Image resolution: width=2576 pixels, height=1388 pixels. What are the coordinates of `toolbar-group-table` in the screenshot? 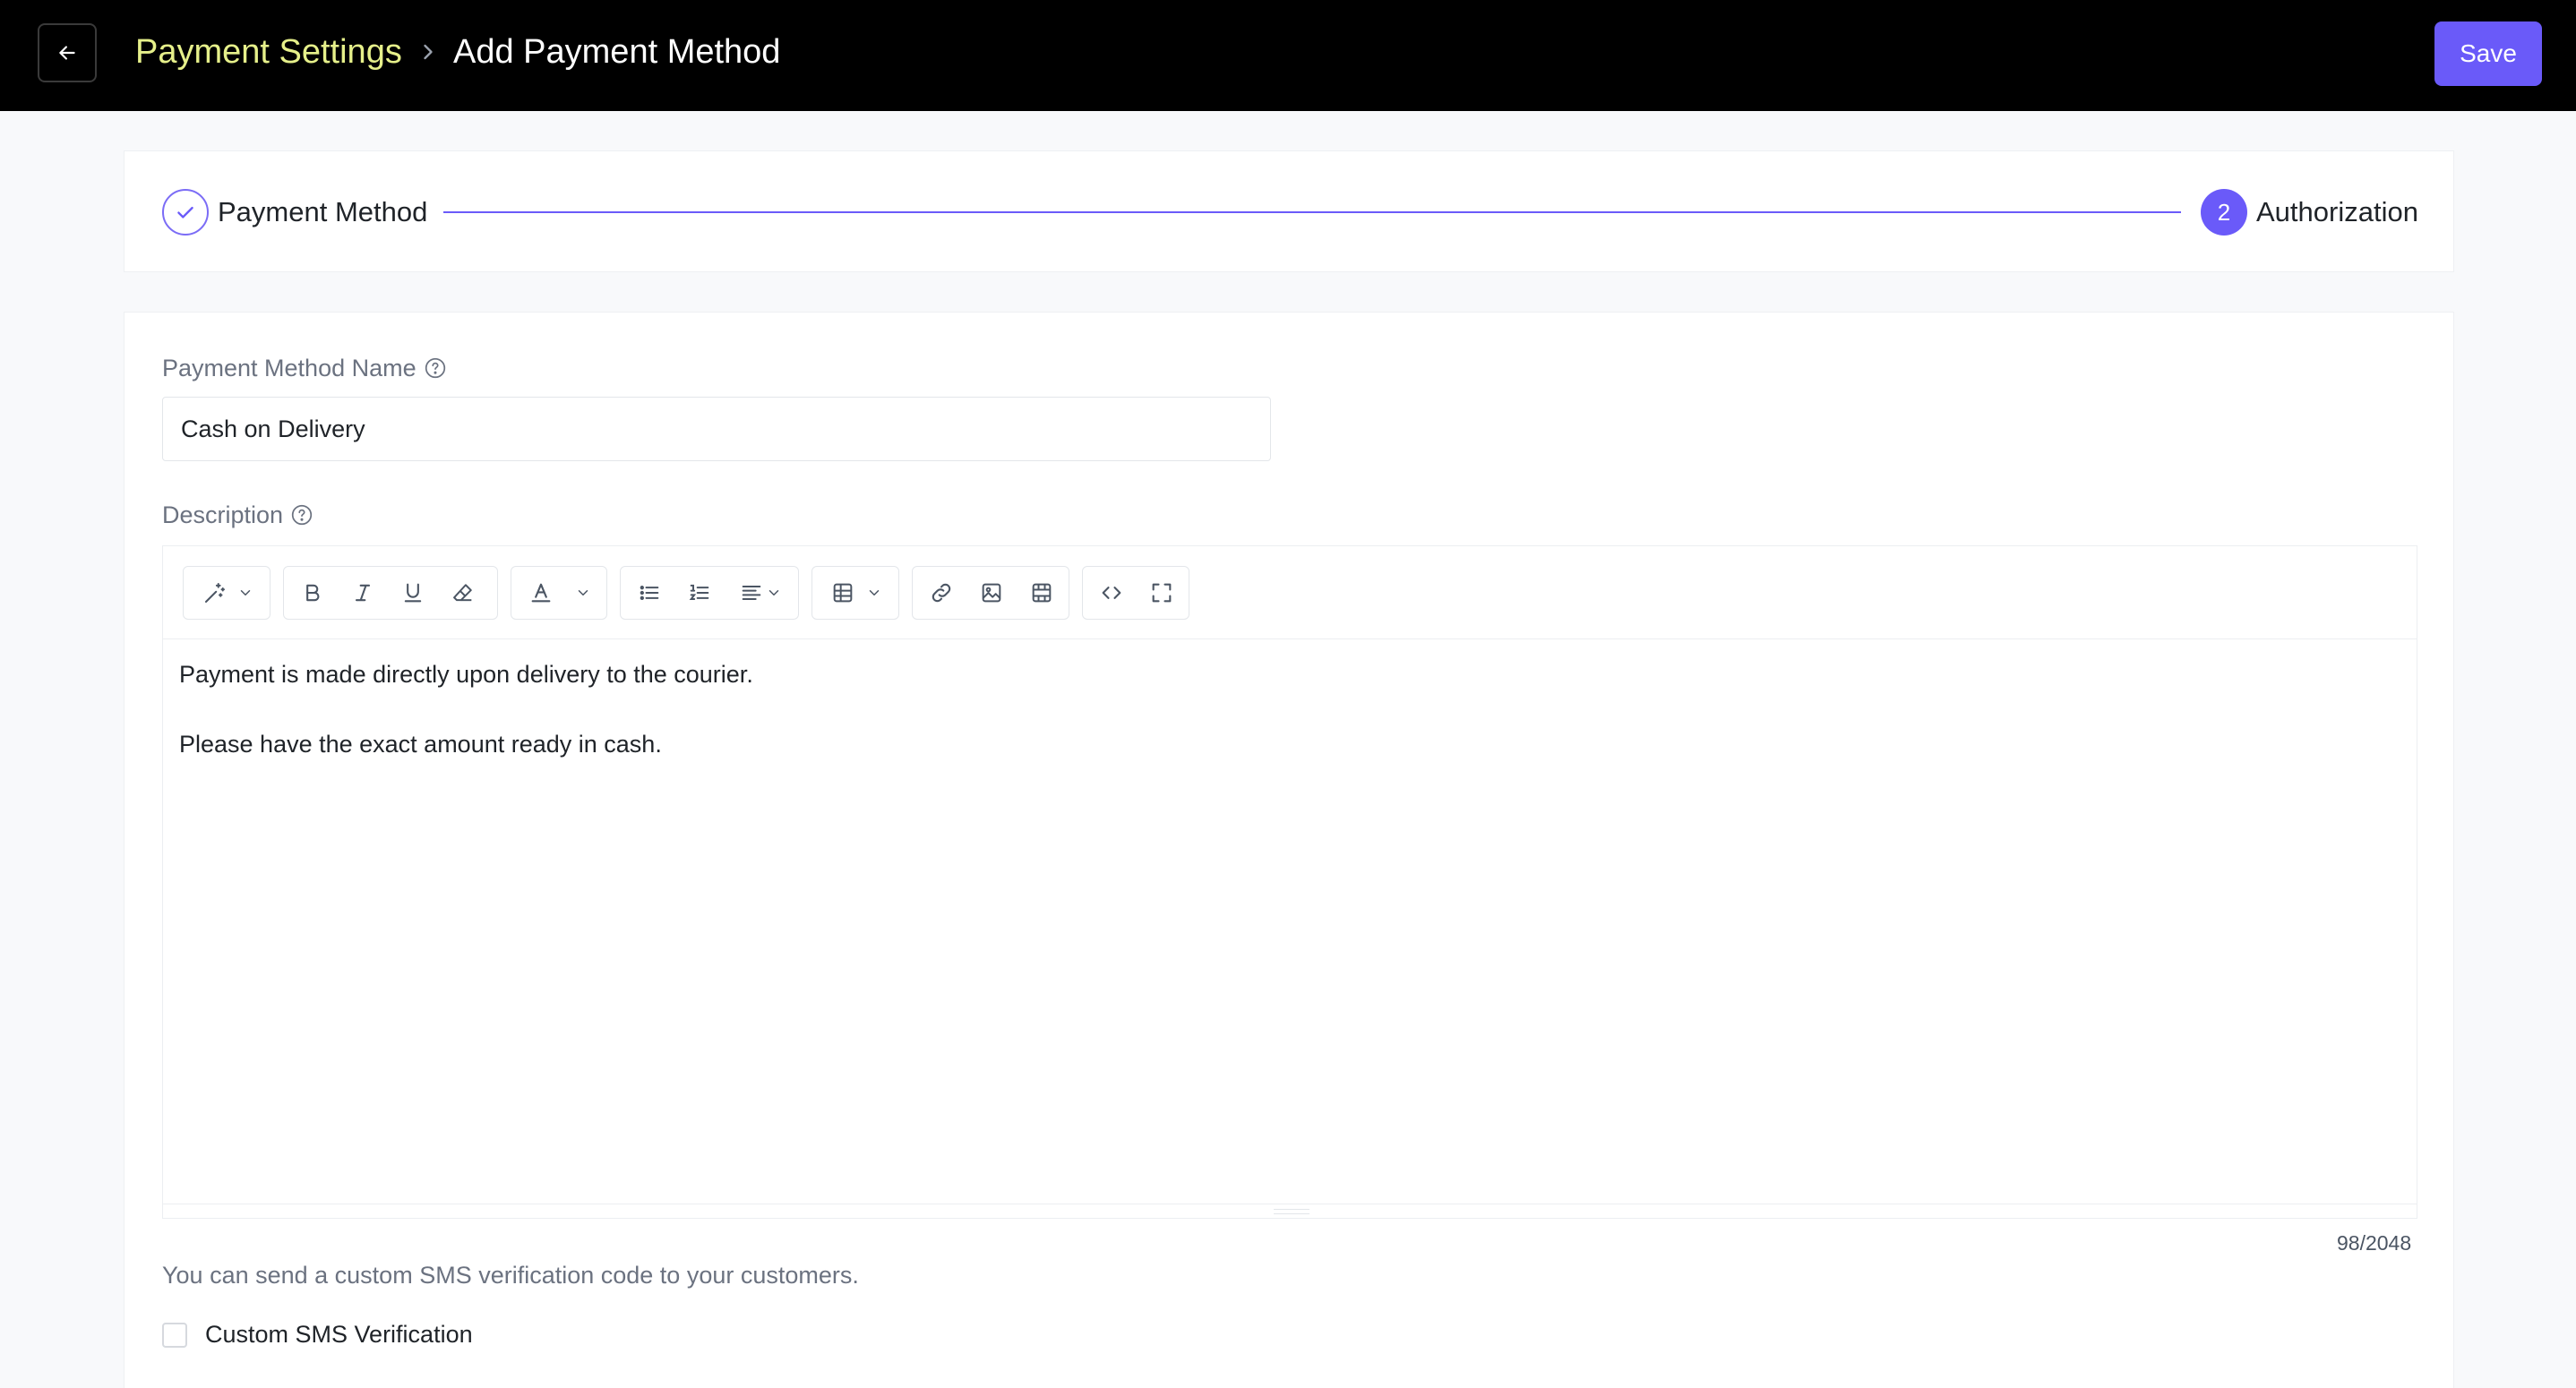 It's located at (855, 593).